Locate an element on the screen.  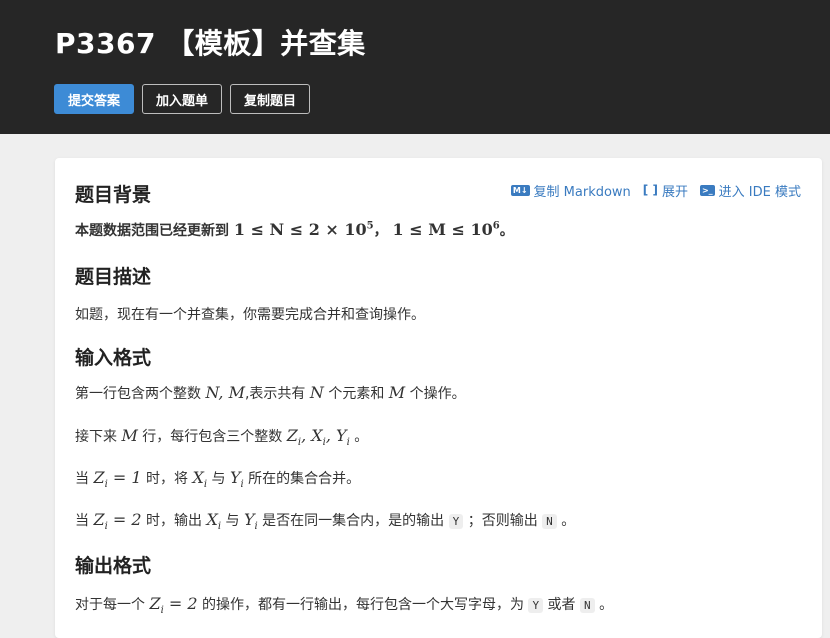
text-segment: ,表示共有 is located at coordinates (275, 394).